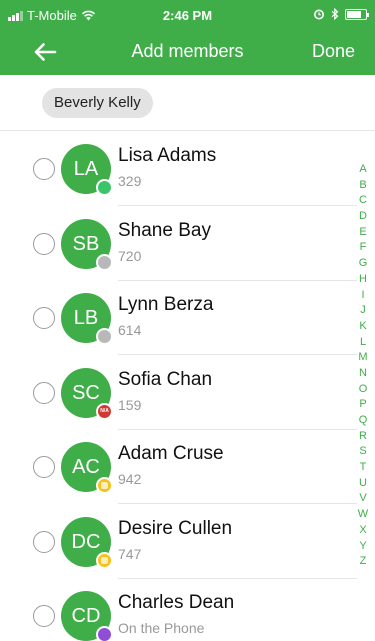 The height and width of the screenshot is (641, 375). I want to click on contact-name: Charles Dean, so click(176, 602).